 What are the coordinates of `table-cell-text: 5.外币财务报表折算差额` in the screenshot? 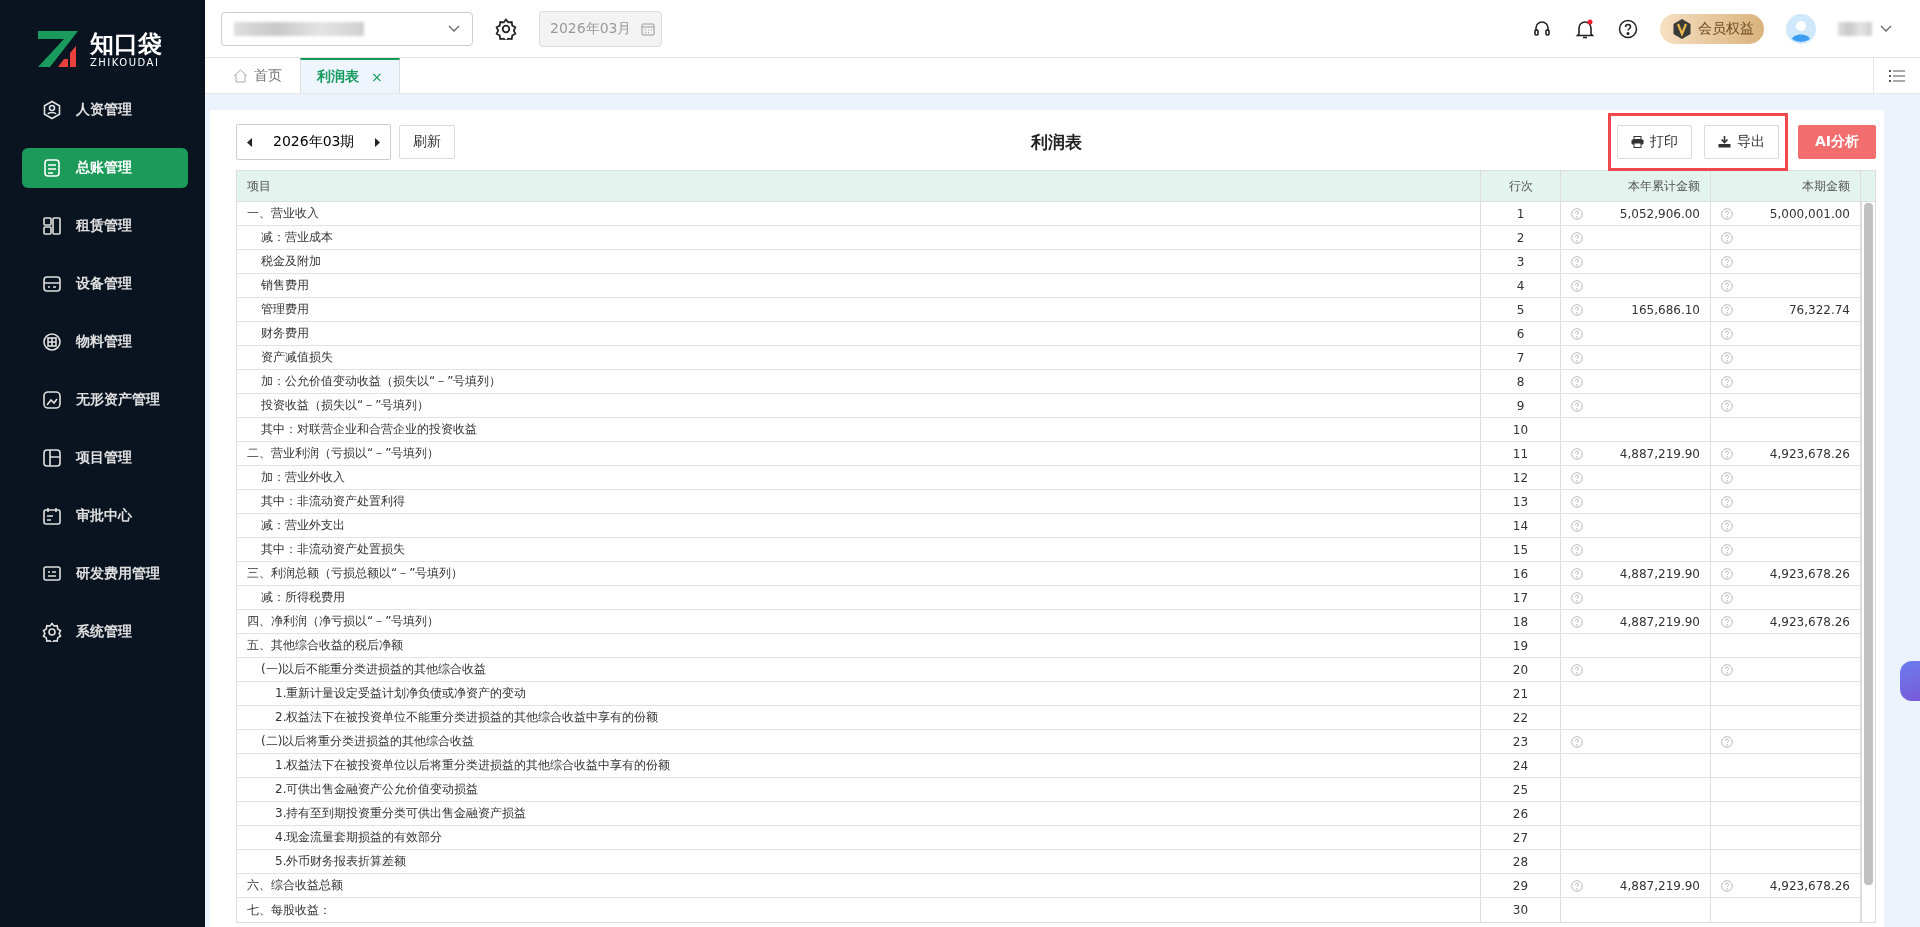 It's located at (340, 861).